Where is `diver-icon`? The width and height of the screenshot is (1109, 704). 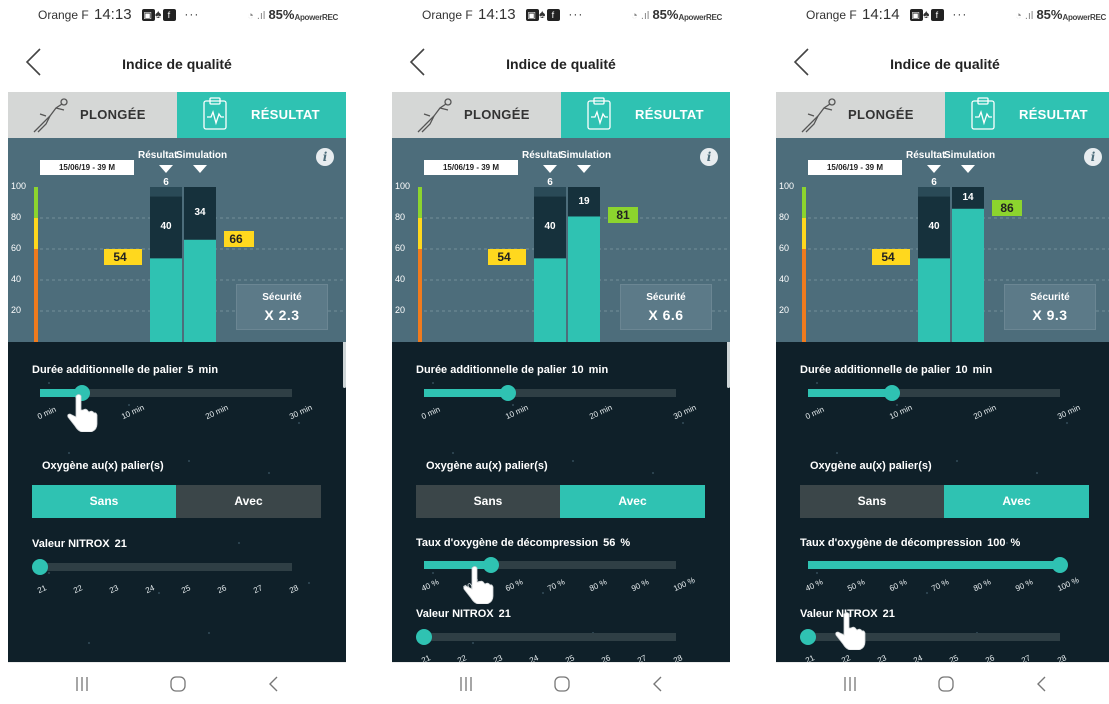
diver-icon is located at coordinates (817, 118).